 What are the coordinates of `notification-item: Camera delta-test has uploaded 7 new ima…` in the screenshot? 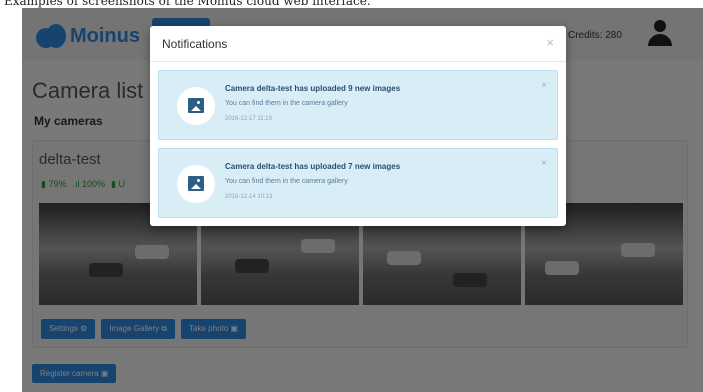 It's located at (358, 183).